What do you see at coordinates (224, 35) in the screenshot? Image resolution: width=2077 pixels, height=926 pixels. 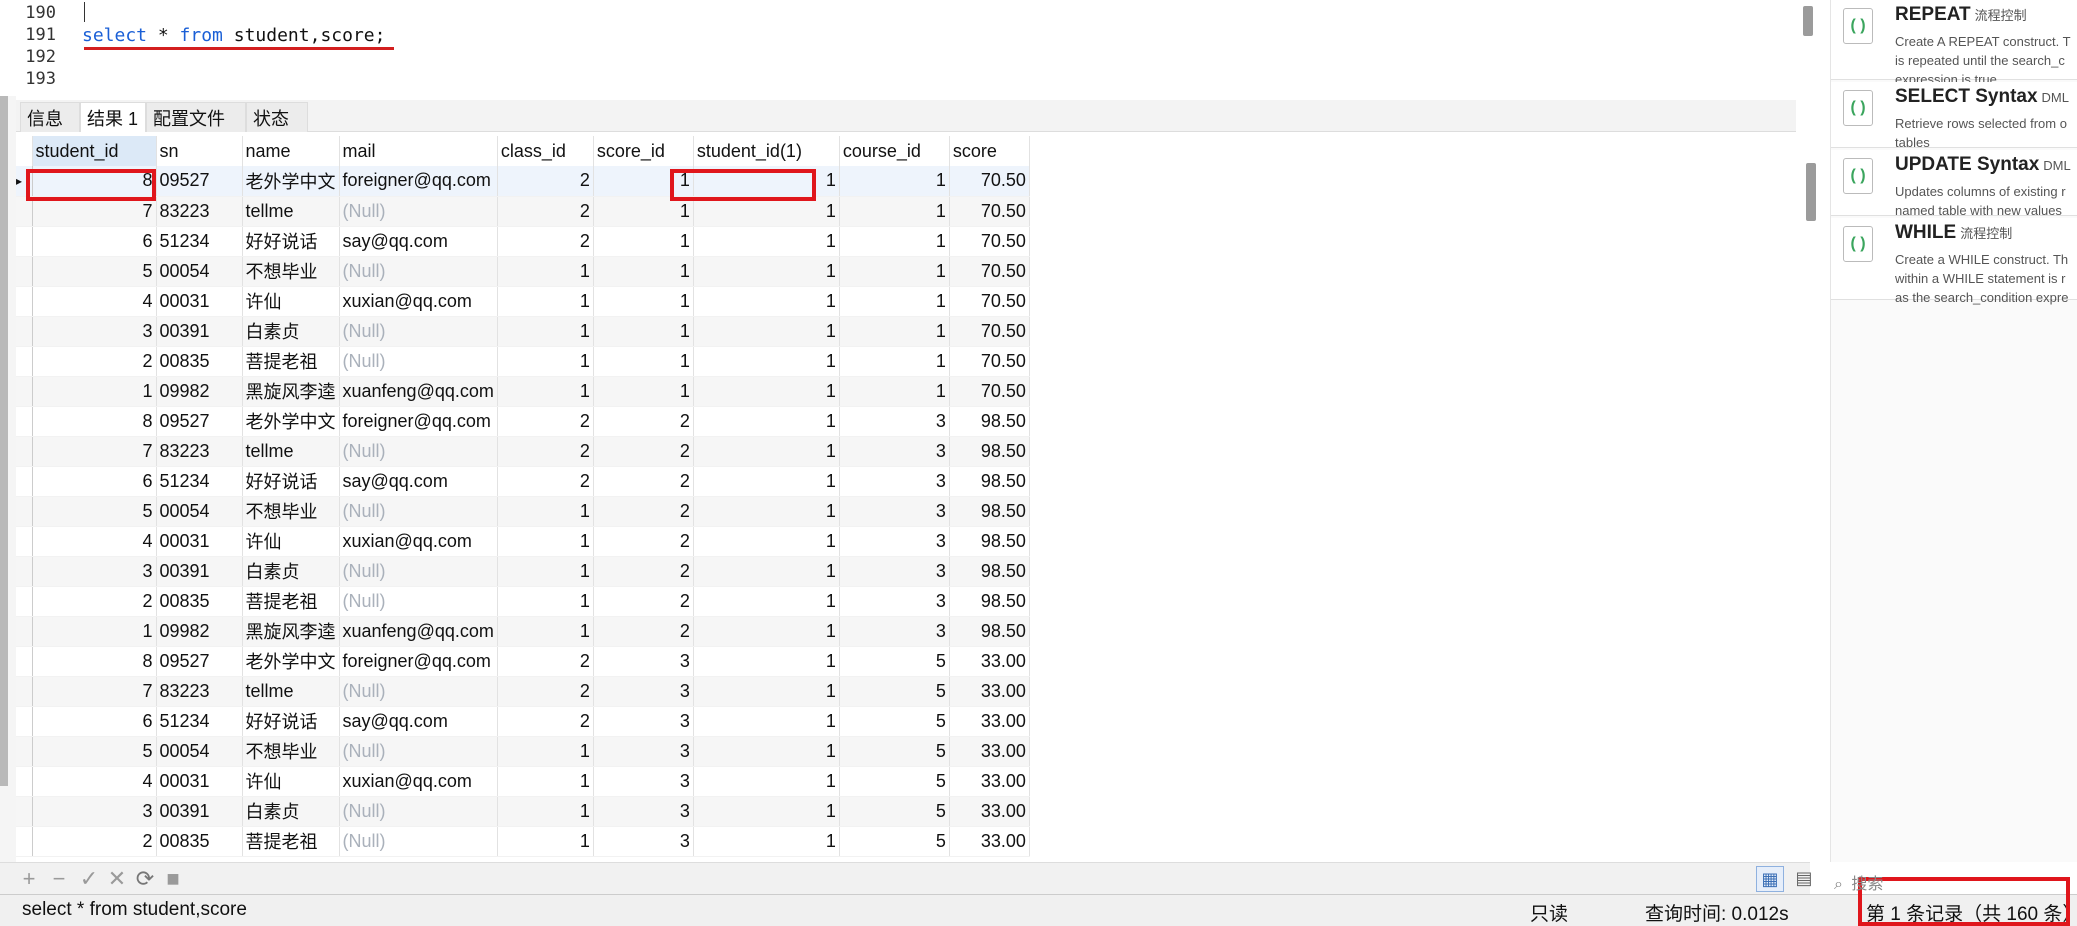 I see `code-text: select * from student,score;` at bounding box center [224, 35].